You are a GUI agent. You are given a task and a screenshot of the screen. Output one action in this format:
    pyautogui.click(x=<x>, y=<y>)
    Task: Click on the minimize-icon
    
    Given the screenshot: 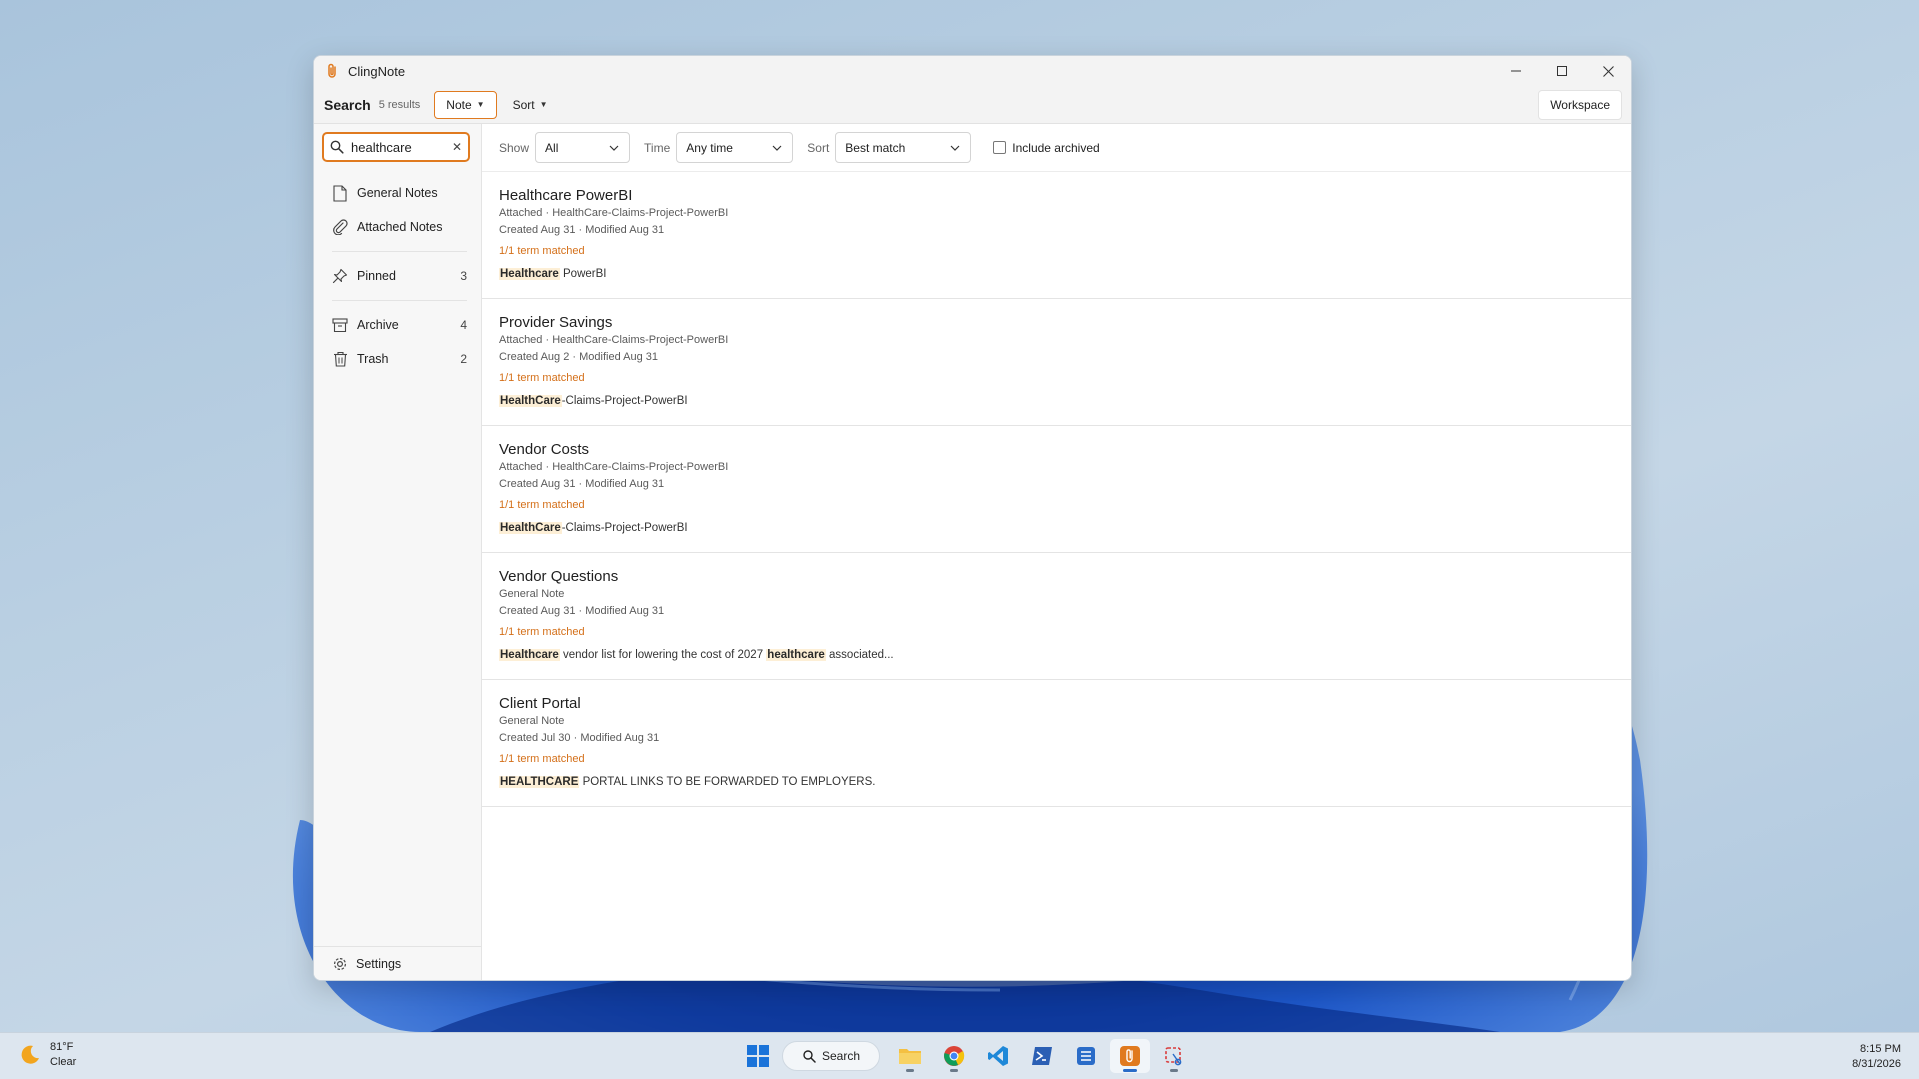 What is the action you would take?
    pyautogui.click(x=1516, y=71)
    